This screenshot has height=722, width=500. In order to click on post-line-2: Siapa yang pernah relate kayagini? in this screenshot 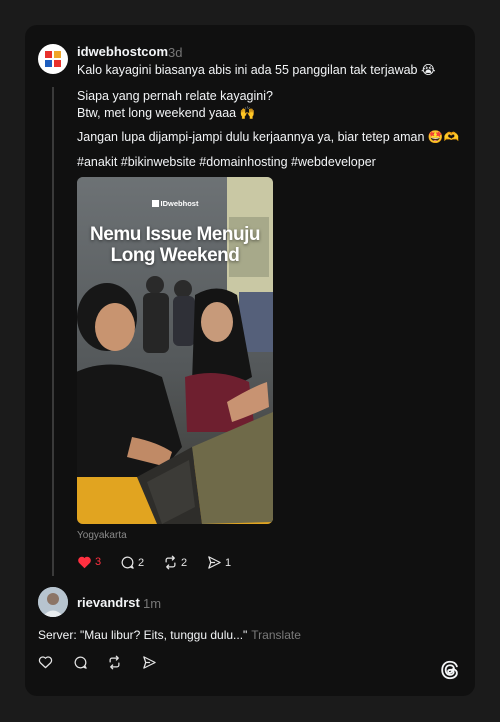, I will do `click(175, 96)`.